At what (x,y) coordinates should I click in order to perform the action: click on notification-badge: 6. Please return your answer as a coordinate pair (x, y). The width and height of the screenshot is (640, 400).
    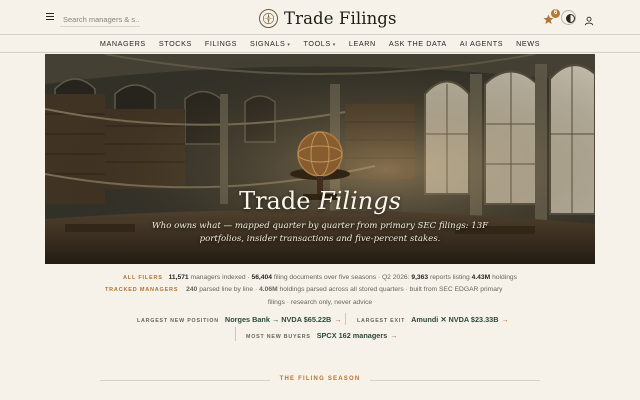
    Looking at the image, I should click on (555, 13).